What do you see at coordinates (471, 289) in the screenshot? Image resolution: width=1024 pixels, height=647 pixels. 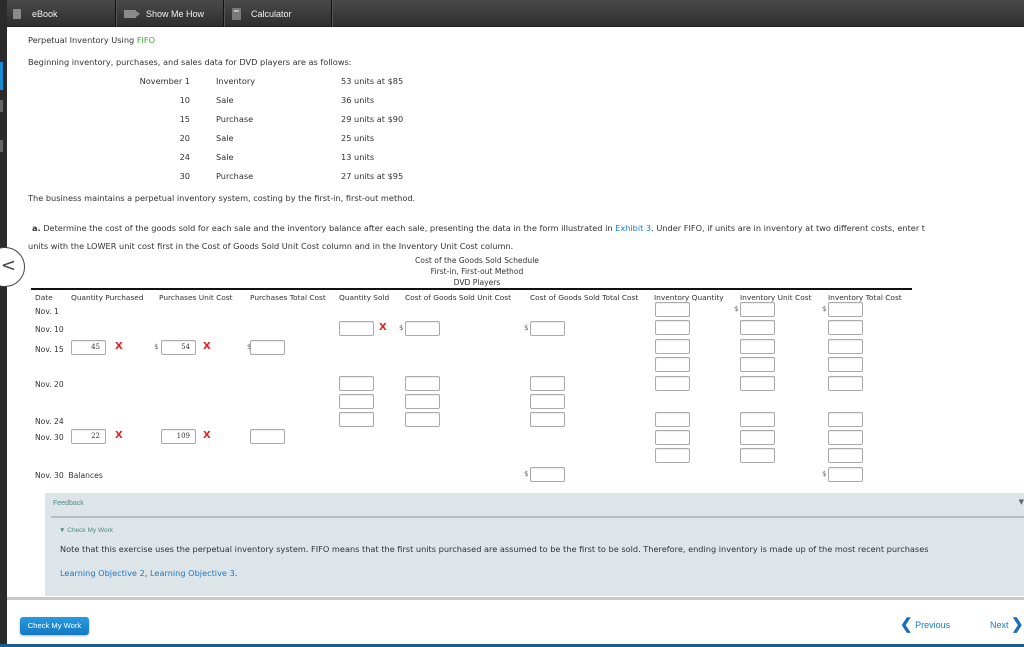 I see `schedule-header-rule` at bounding box center [471, 289].